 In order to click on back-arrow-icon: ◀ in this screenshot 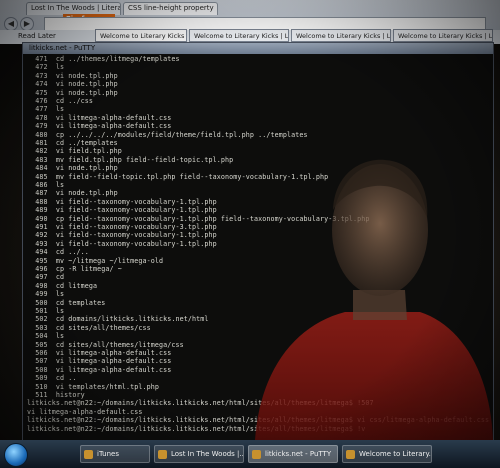, I will do `click(11, 24)`.